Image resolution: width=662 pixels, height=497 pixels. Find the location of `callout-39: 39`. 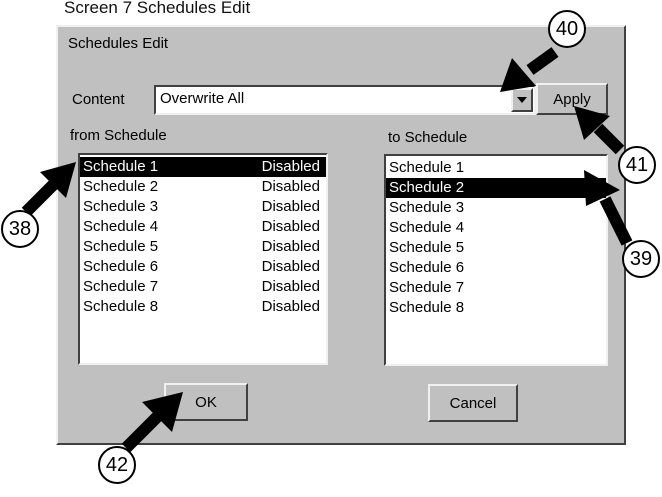

callout-39: 39 is located at coordinates (641, 259).